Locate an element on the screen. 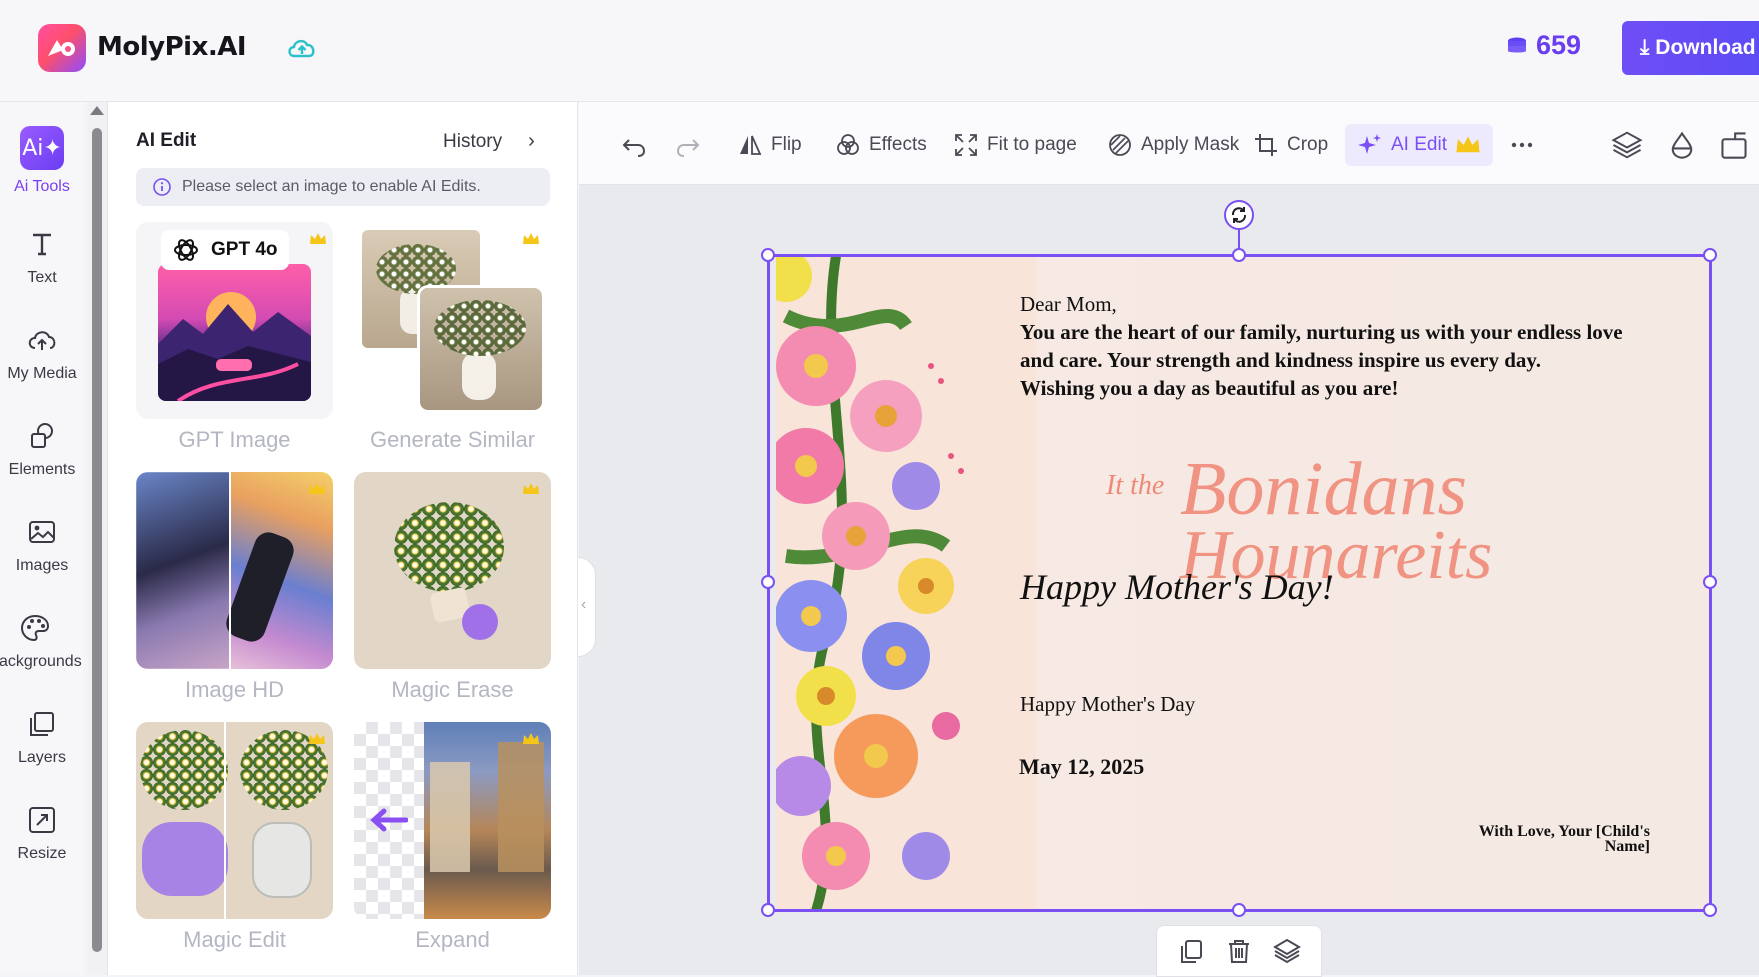  coins-icon is located at coordinates (1517, 44).